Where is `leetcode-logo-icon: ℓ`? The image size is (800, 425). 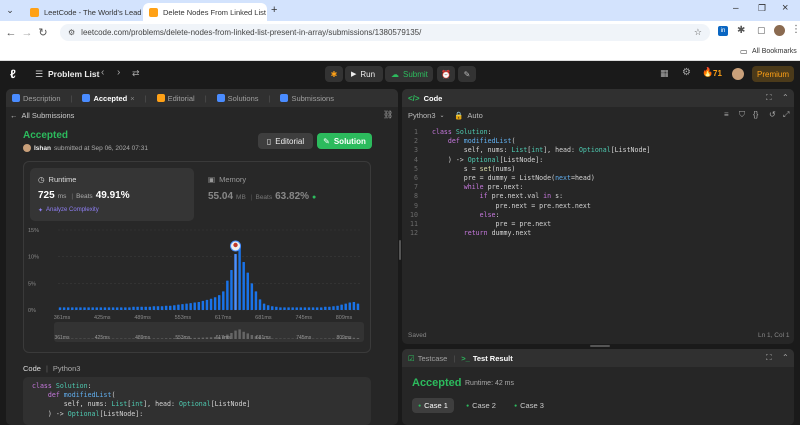
leetcode-logo-icon: ℓ is located at coordinates (16, 74).